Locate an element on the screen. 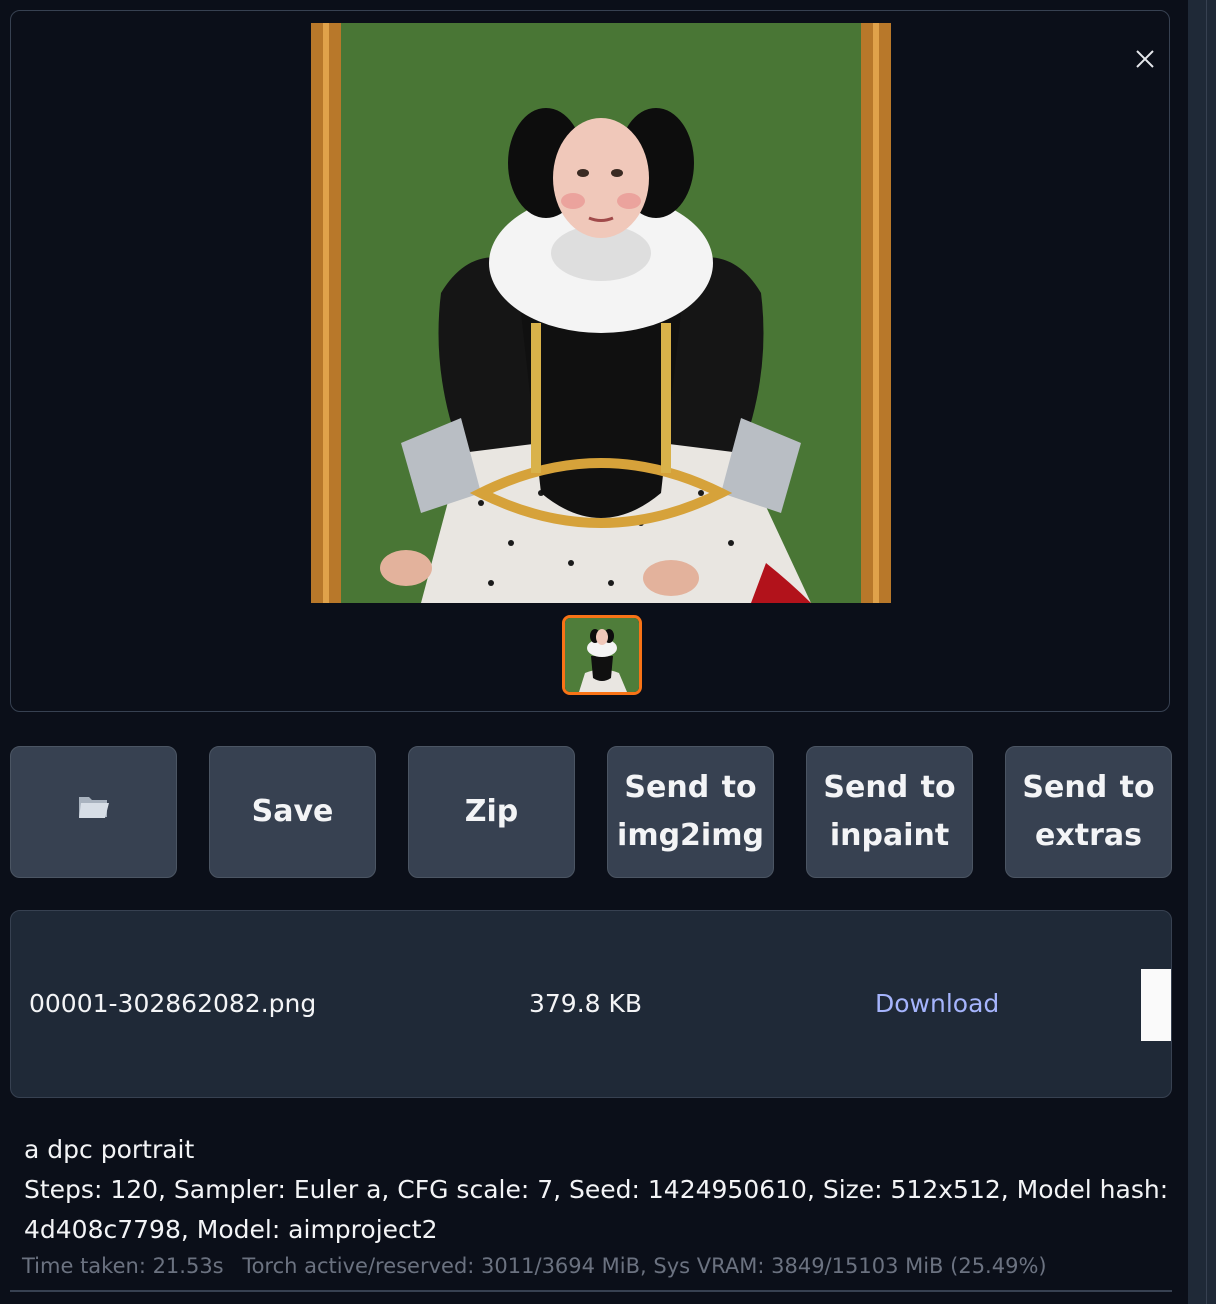  send-inpaint-label: Send to inpaint is located at coordinates (889, 811).